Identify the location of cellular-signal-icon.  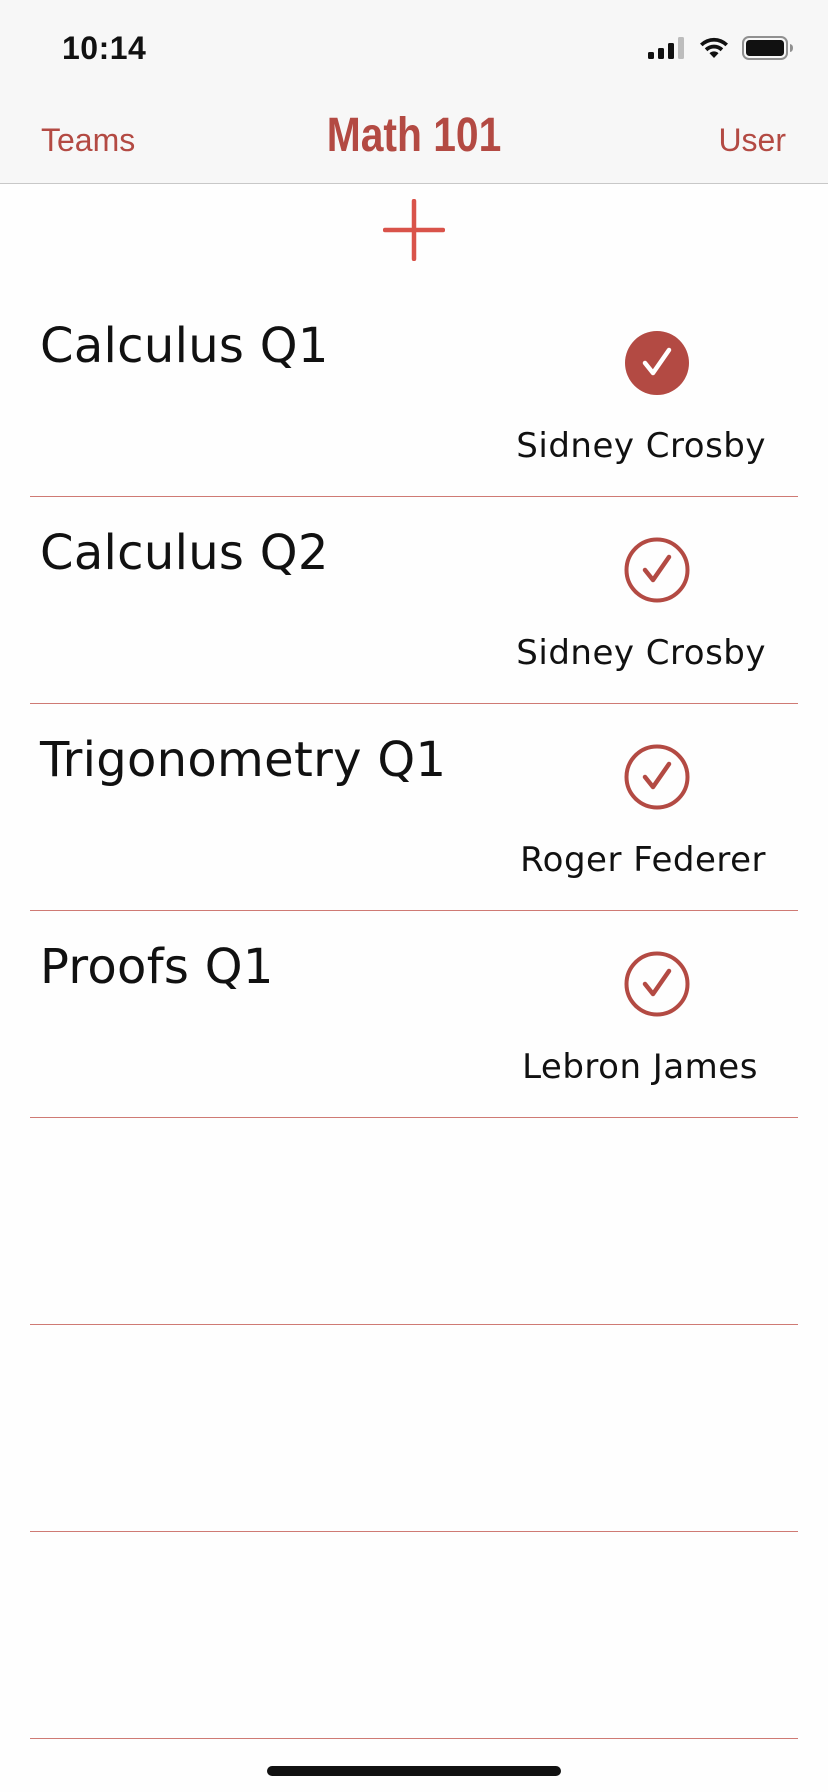
(666, 48).